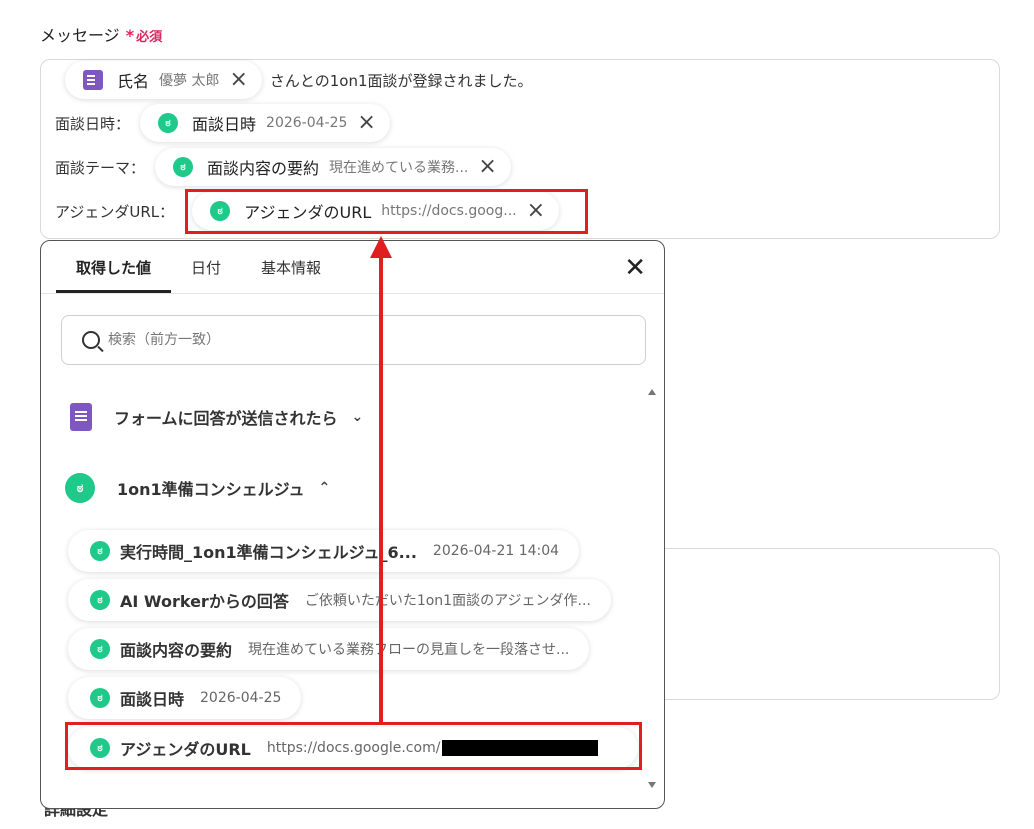 This screenshot has width=1034, height=829. Describe the element at coordinates (291, 267) in the screenshot. I see `tab-basic-info: 基本情報` at that location.